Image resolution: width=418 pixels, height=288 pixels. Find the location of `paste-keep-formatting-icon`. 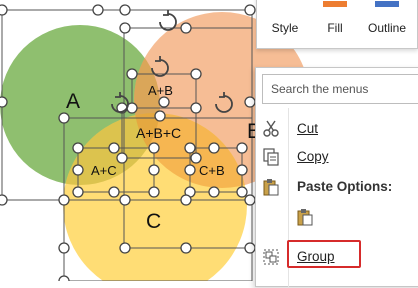

paste-keep-formatting-icon is located at coordinates (305, 217).